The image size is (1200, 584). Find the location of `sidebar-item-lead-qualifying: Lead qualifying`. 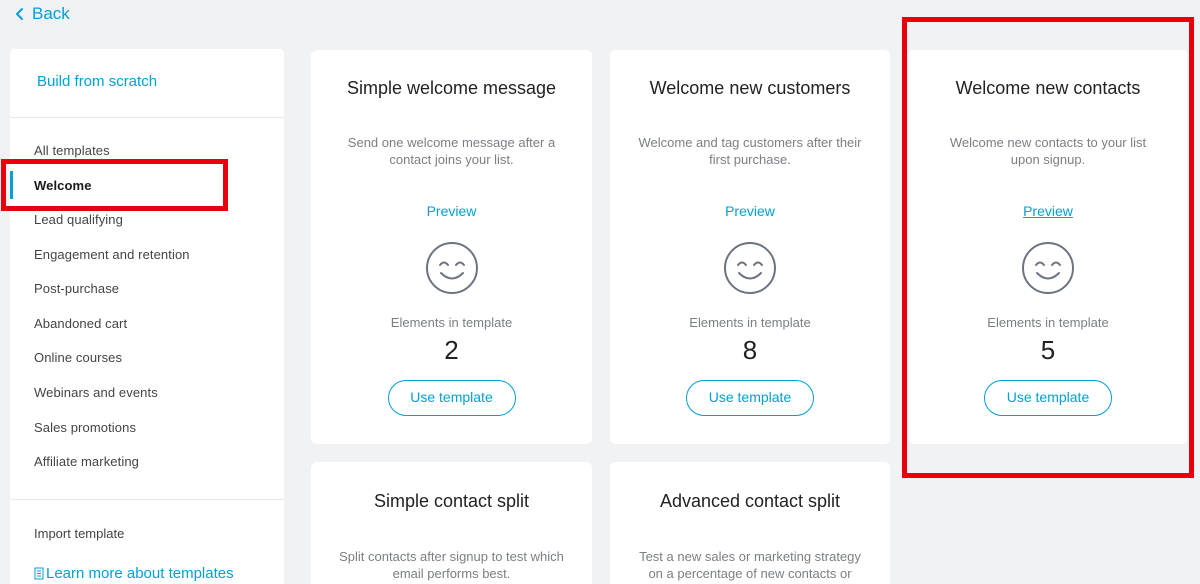

sidebar-item-lead-qualifying: Lead qualifying is located at coordinates (78, 219).